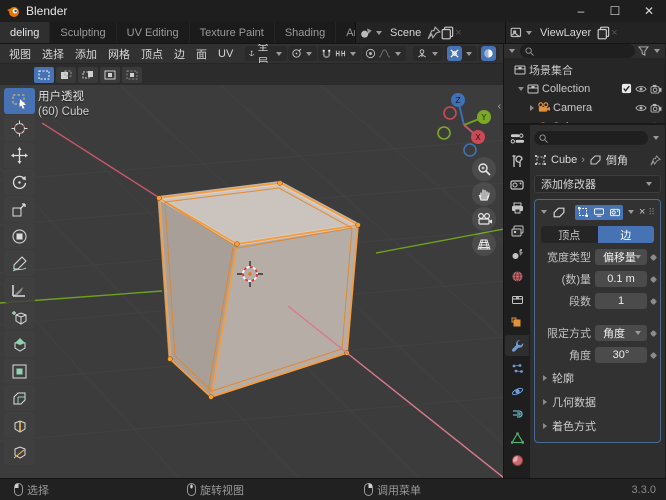 This screenshot has width=666, height=500. What do you see at coordinates (641, 89) in the screenshot?
I see `collection-hide-eye-icon` at bounding box center [641, 89].